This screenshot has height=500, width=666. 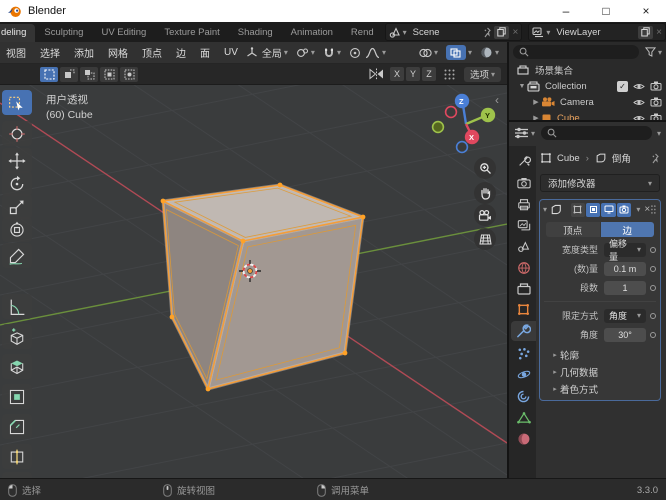 I want to click on gizmo-z-label: Z, so click(x=461, y=101).